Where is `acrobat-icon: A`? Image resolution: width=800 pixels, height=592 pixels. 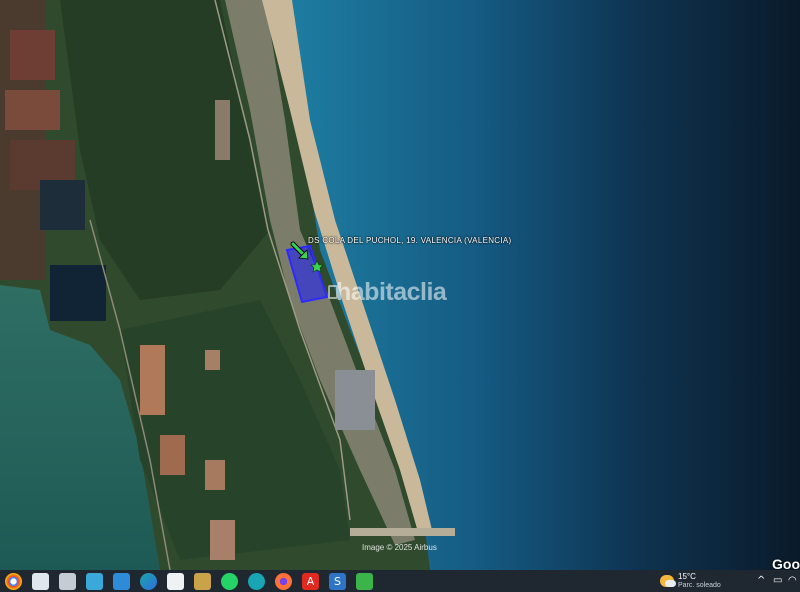 acrobat-icon: A is located at coordinates (310, 581).